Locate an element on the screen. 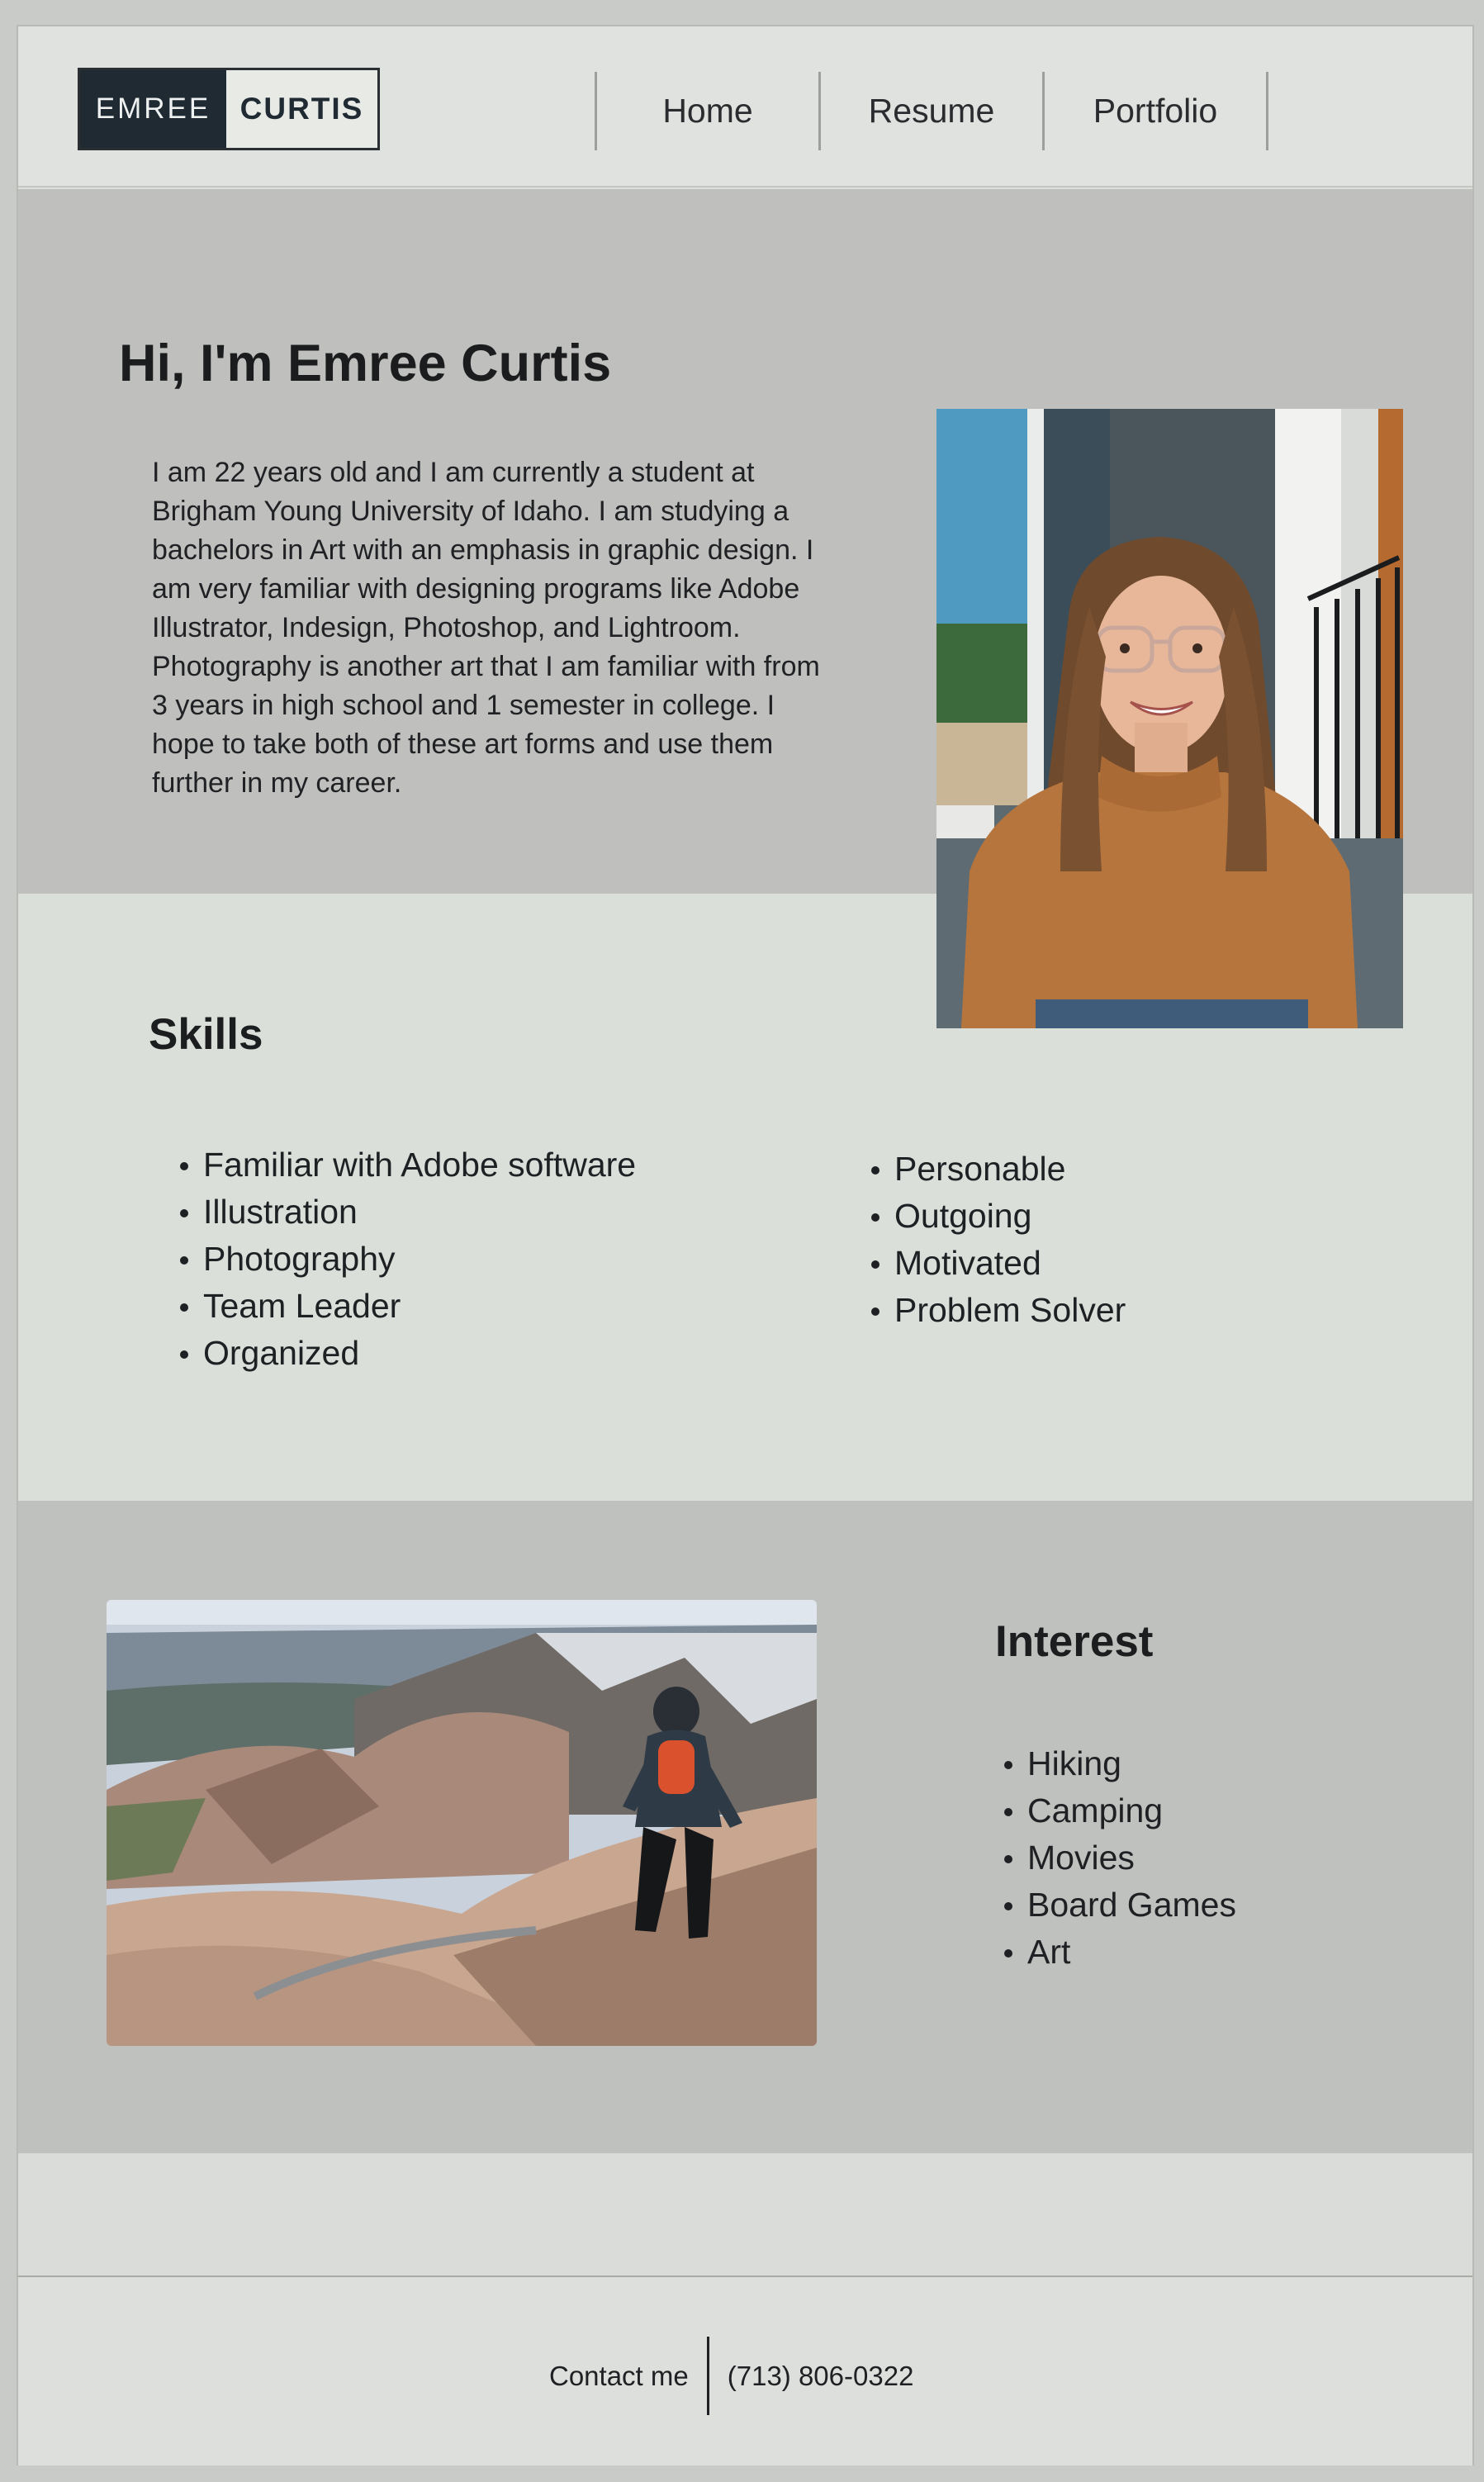  skill-item: Problem Solver is located at coordinates (996, 1310).